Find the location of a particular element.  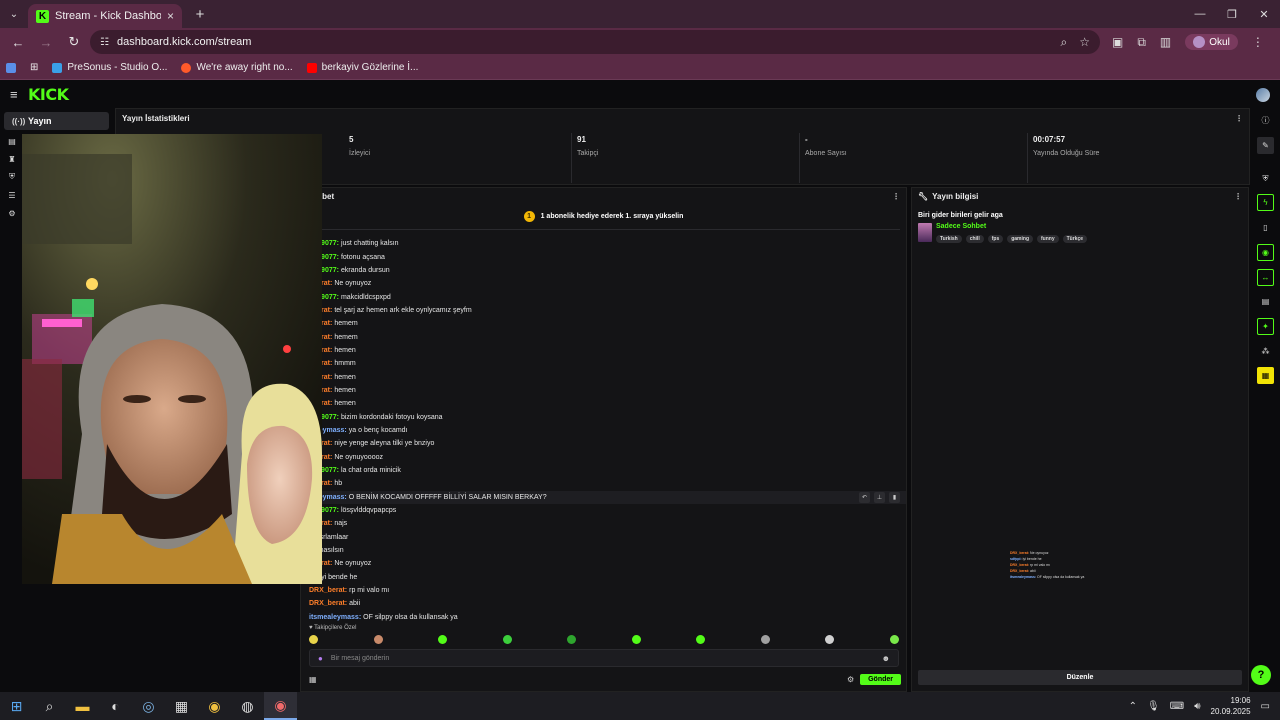

tag-chip: Türkçe is located at coordinates (1075, 239).